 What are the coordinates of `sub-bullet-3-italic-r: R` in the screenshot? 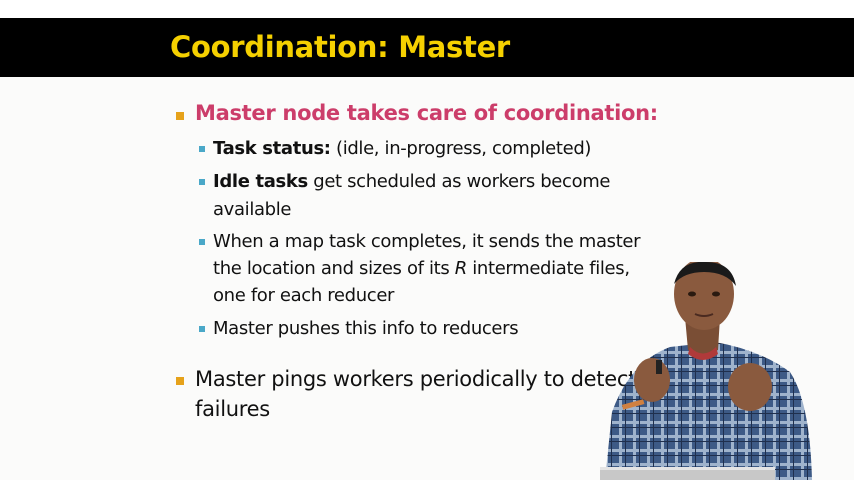 It's located at (461, 268).